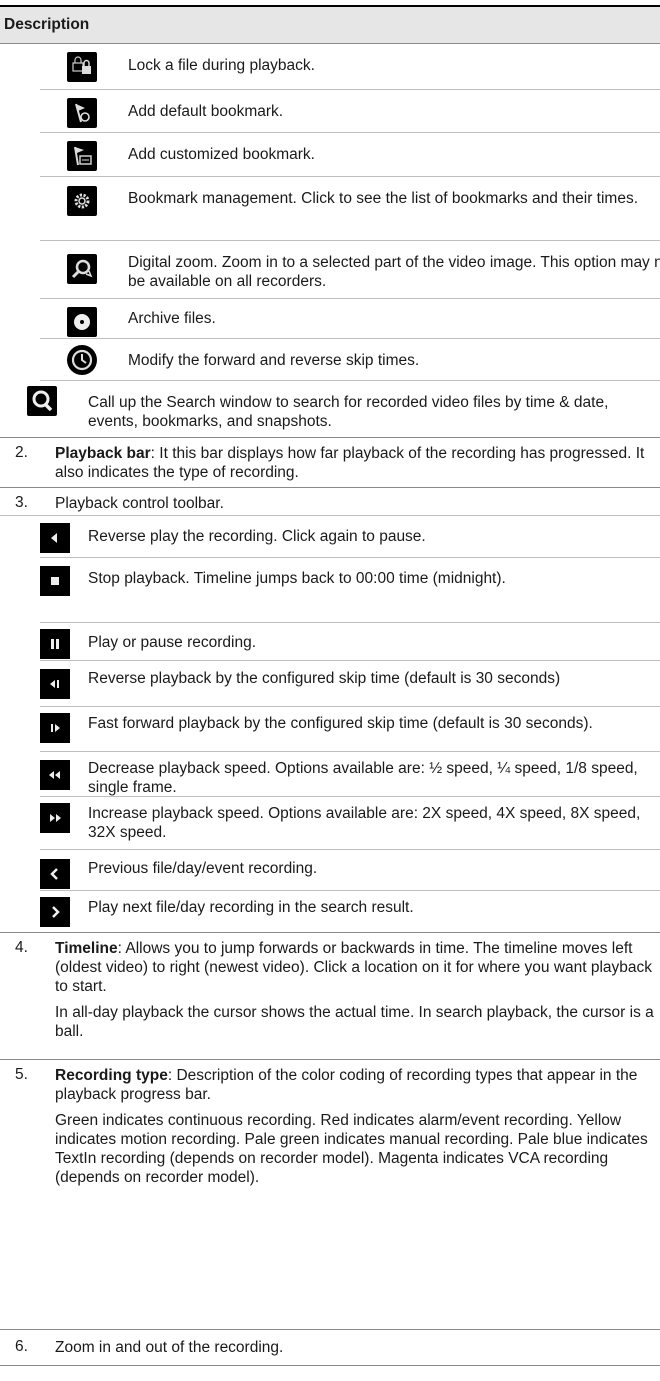 Image resolution: width=660 pixels, height=1381 pixels. Describe the element at coordinates (47, 24) in the screenshot. I see `header-title: Description` at that location.